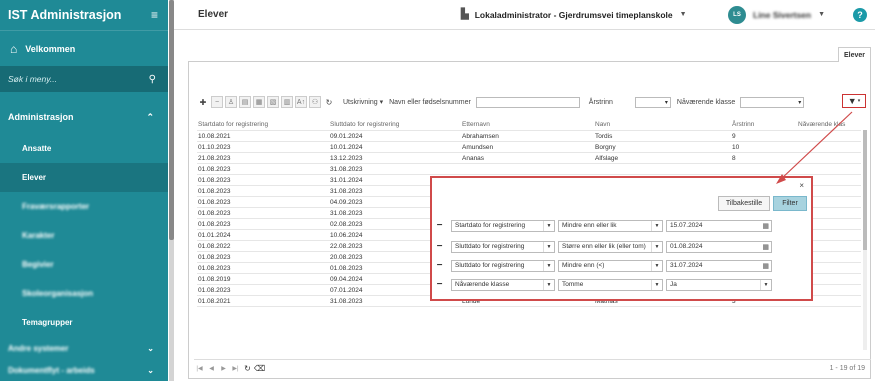  I want to click on export-icon: ▧, so click(273, 102).